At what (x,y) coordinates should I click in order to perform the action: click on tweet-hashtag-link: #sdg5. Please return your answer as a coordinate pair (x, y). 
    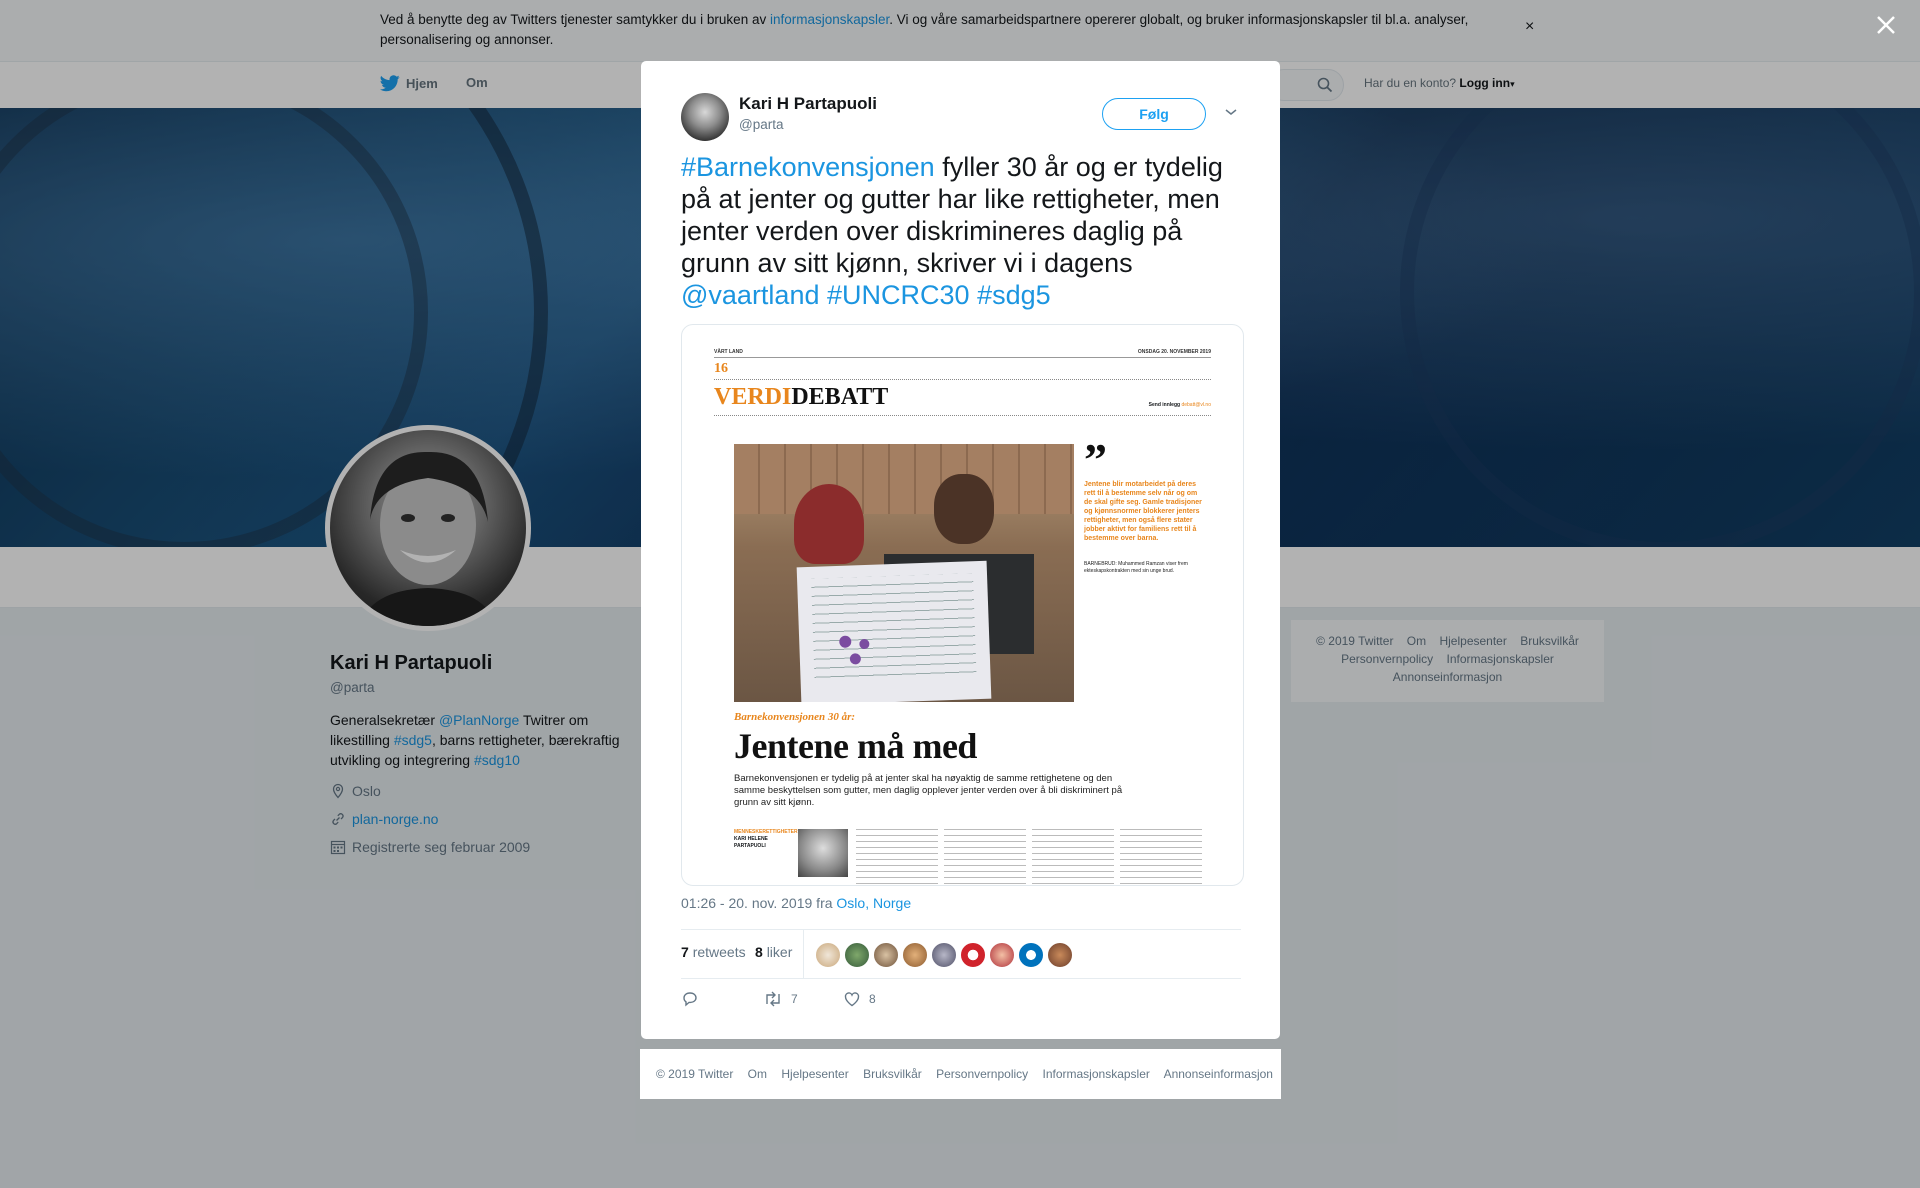
    Looking at the image, I should click on (1014, 295).